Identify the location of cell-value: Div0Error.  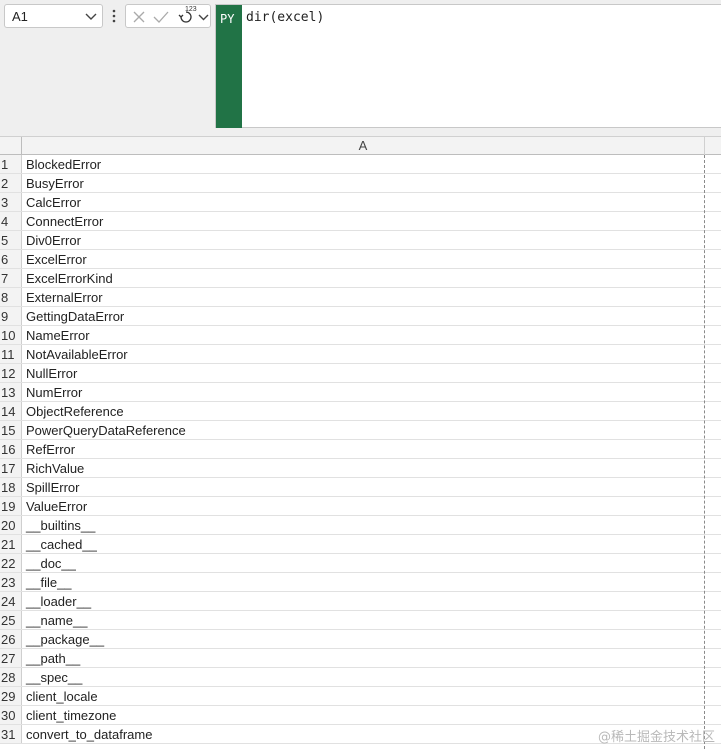
(363, 240).